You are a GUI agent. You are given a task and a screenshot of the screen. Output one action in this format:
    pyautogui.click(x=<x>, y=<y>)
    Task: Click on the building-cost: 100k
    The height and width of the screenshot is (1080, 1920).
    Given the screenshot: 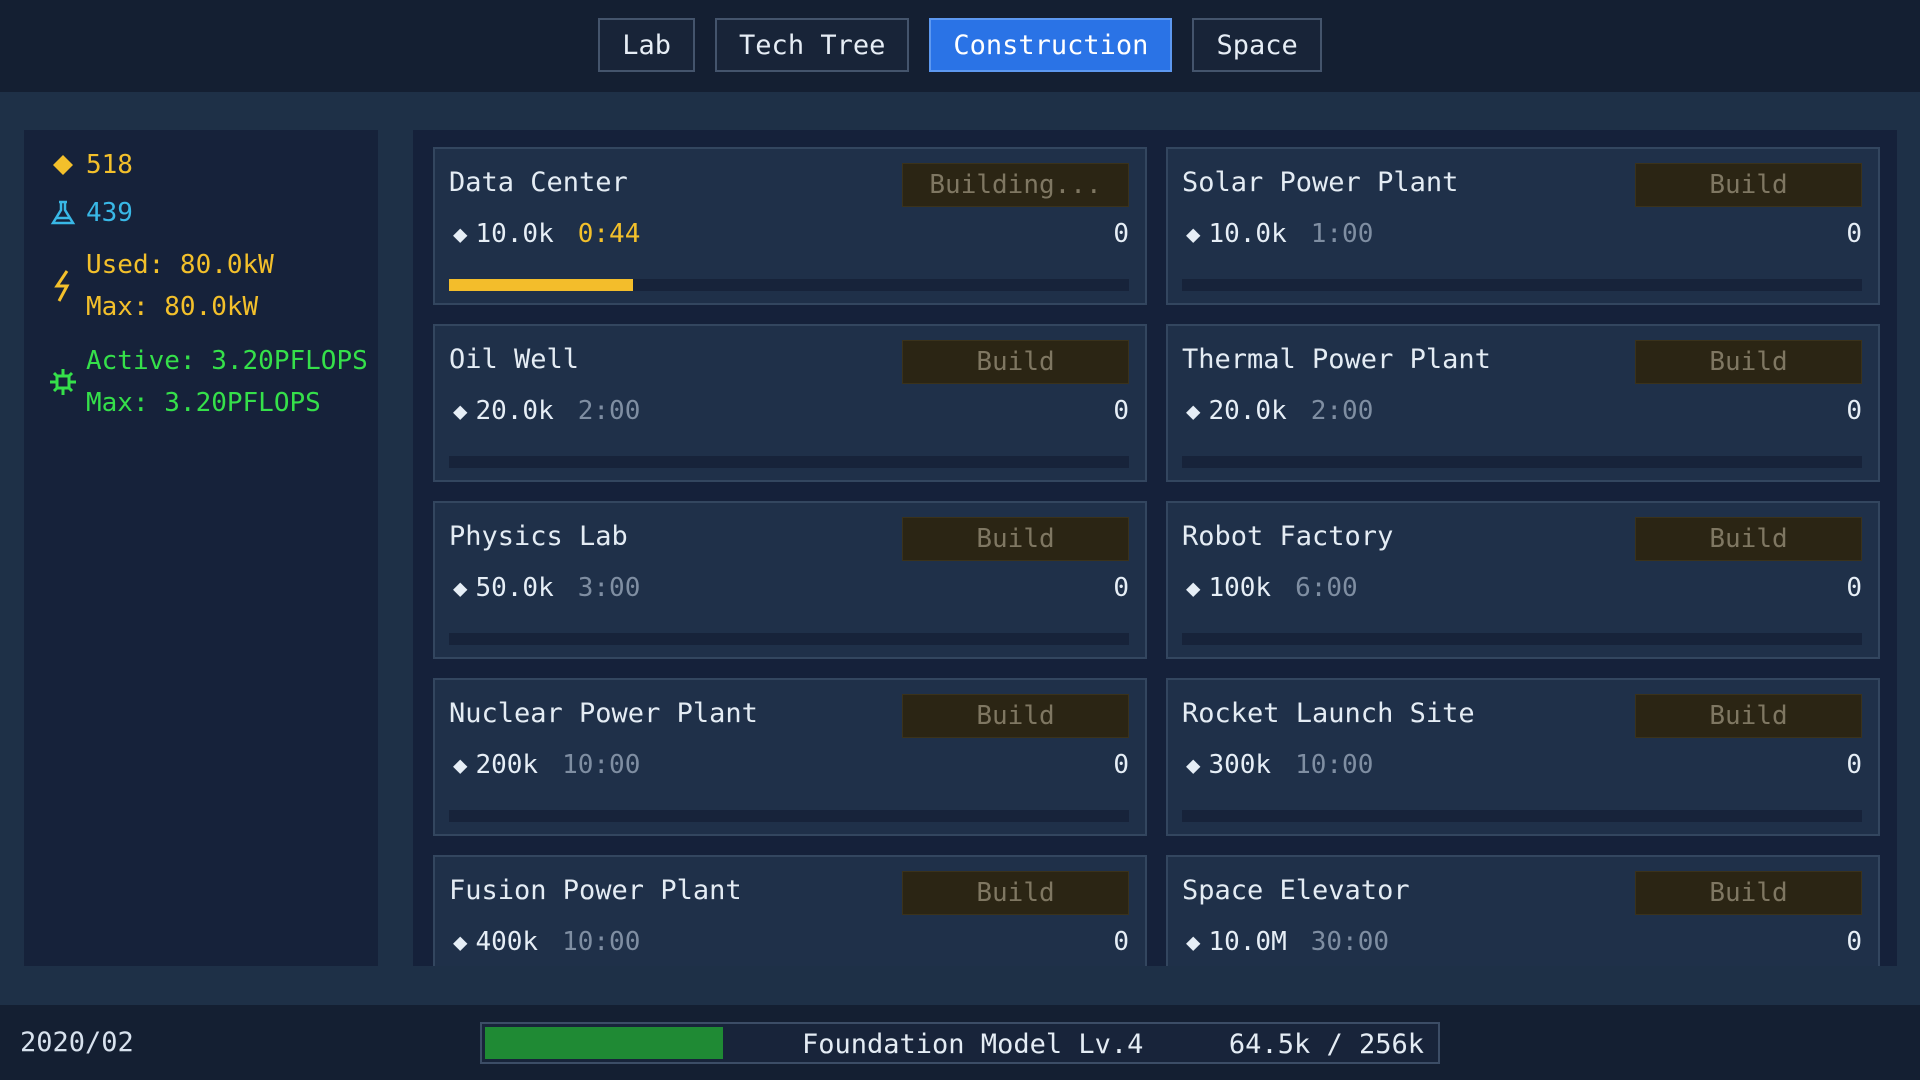 What is the action you would take?
    pyautogui.click(x=1240, y=588)
    